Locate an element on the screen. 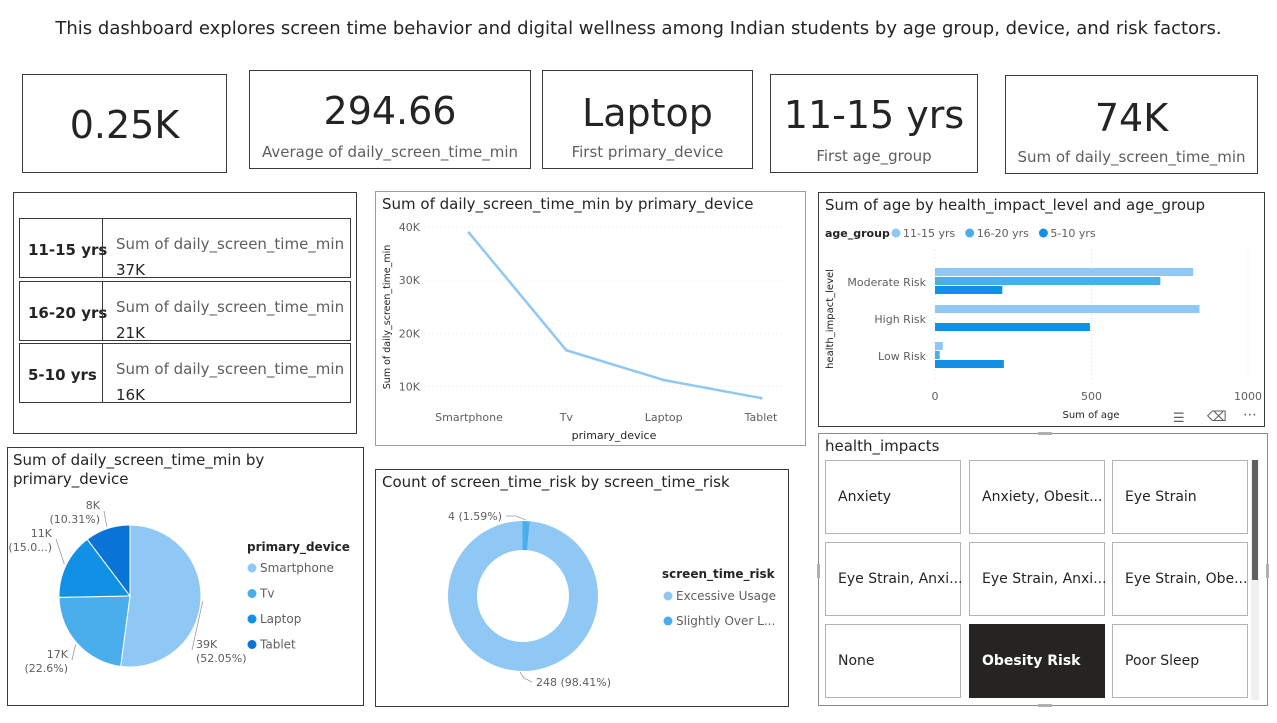  legend-label: 5-10 yrs is located at coordinates (1072, 233).